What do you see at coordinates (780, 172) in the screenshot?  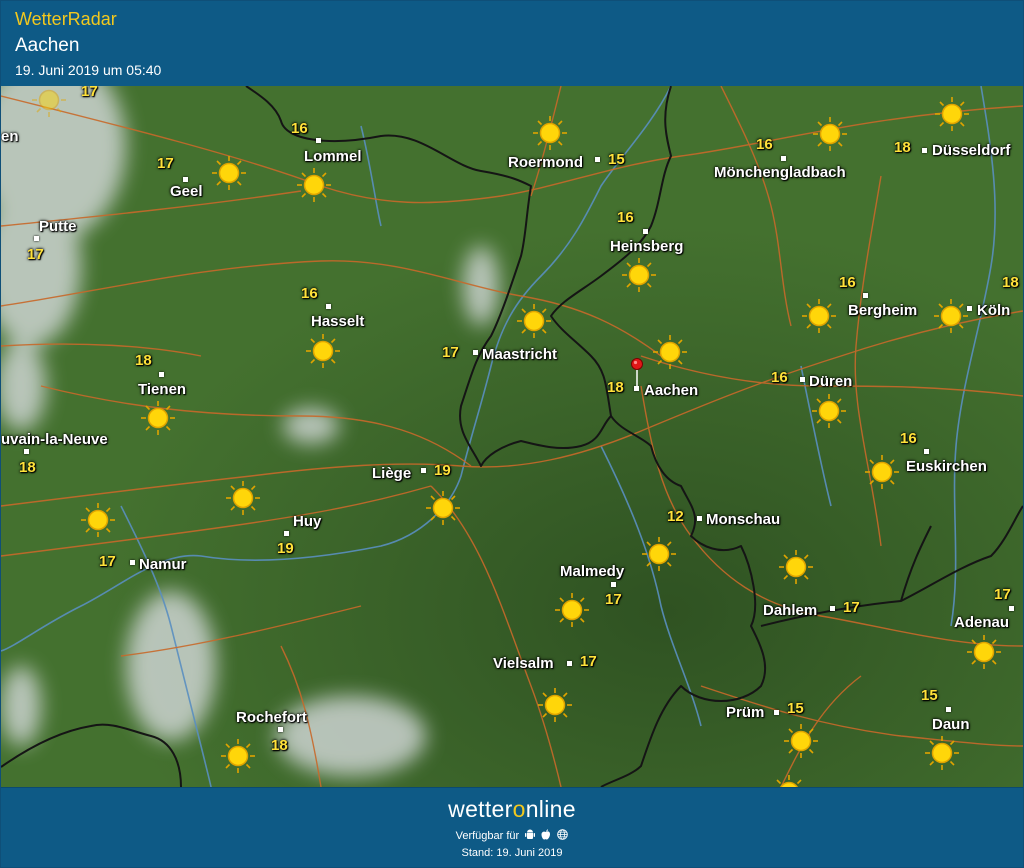 I see `city-label: Mönchengladbach` at bounding box center [780, 172].